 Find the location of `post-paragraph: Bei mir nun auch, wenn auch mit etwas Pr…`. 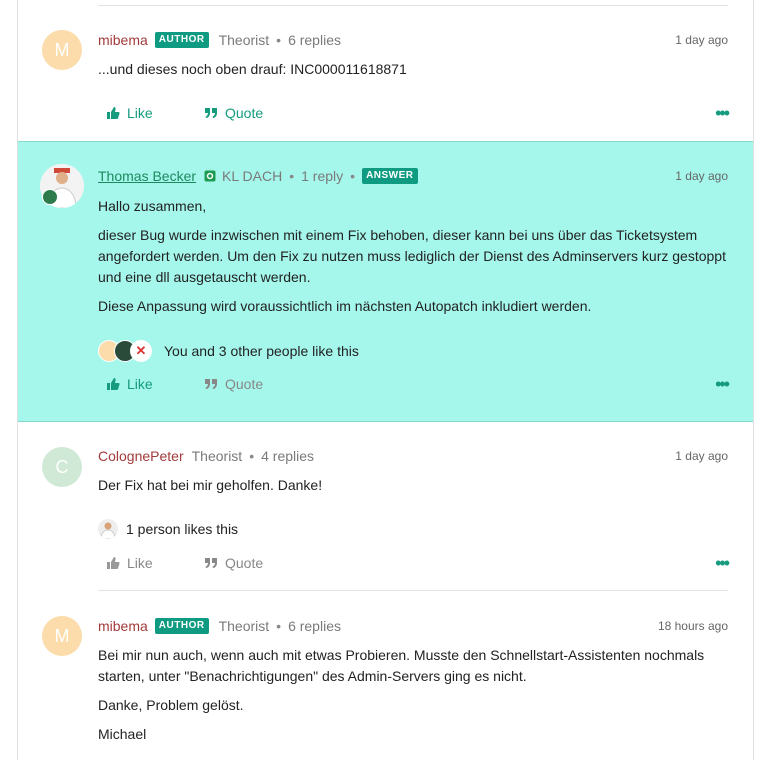

post-paragraph: Bei mir nun auch, wenn auch mit etwas Pr… is located at coordinates (401, 665).